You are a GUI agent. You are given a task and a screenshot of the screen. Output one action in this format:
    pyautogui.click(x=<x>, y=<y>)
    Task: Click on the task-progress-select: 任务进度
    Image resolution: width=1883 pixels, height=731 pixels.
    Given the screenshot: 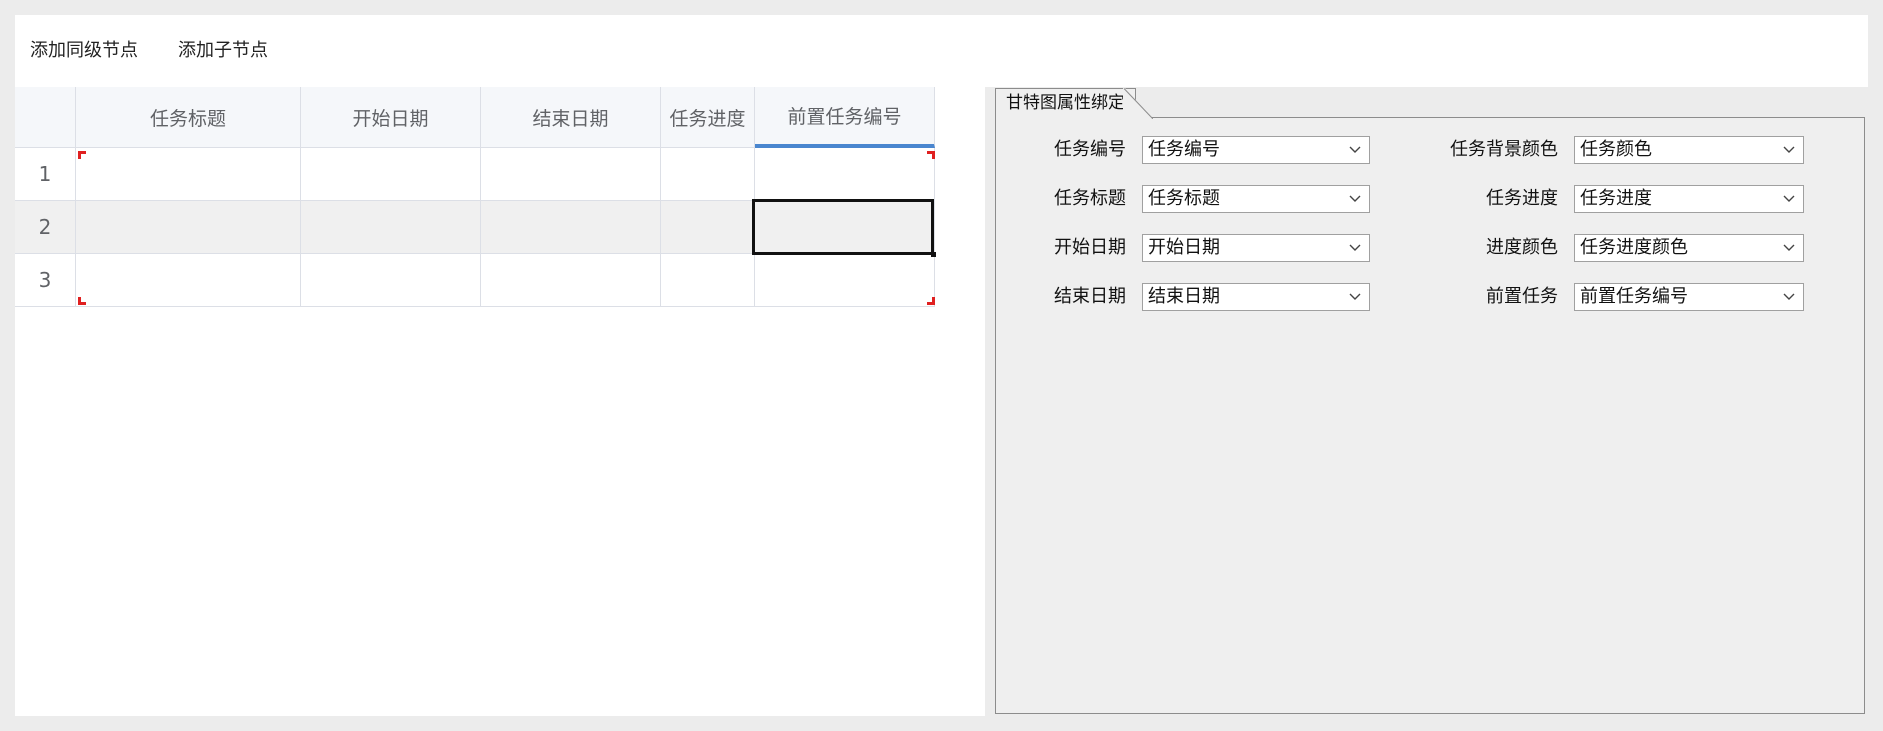 What is the action you would take?
    pyautogui.click(x=1689, y=199)
    